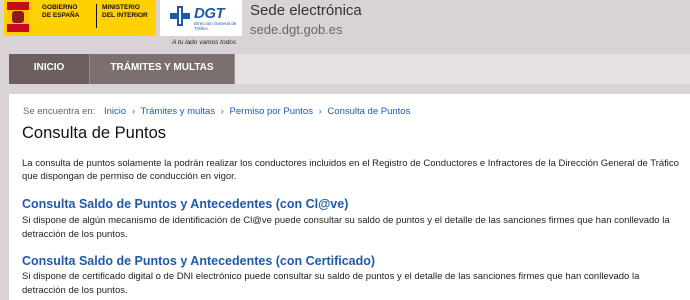 This screenshot has width=690, height=300. I want to click on gov-logo-divider, so click(96, 16).